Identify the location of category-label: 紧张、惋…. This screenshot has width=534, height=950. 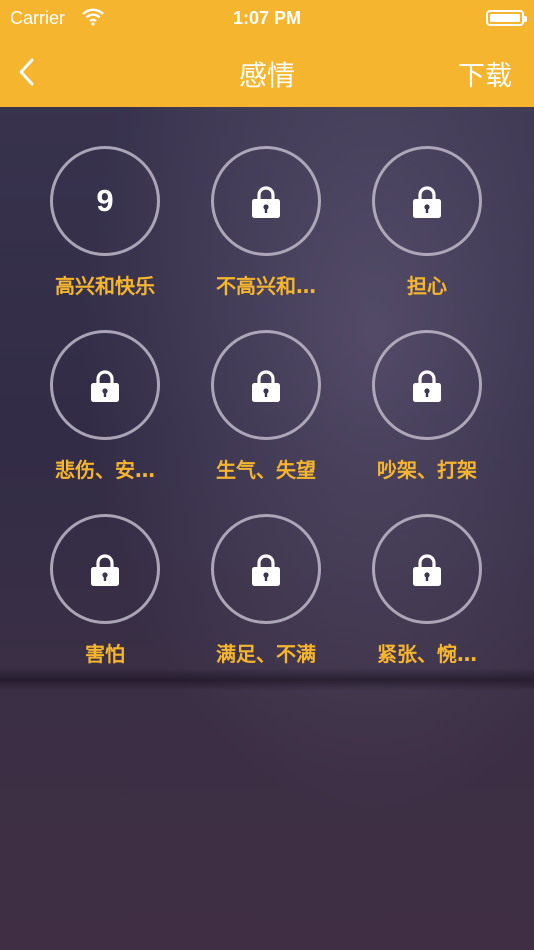
(427, 654).